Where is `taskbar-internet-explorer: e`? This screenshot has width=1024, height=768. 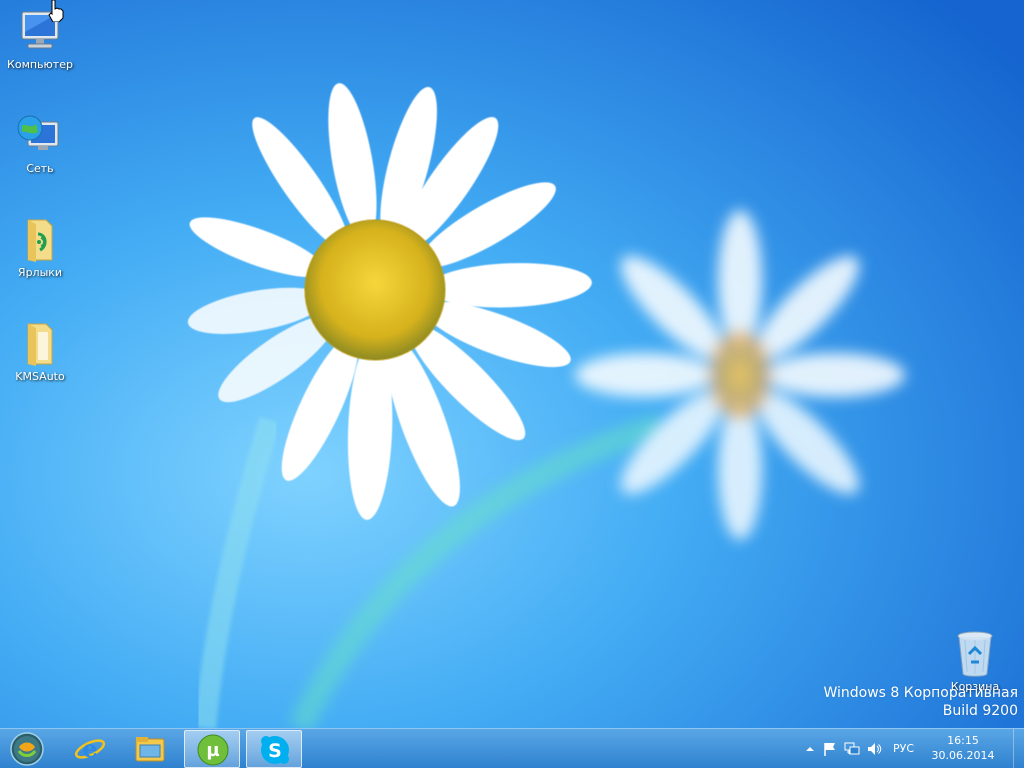
taskbar-internet-explorer: e is located at coordinates (90, 749).